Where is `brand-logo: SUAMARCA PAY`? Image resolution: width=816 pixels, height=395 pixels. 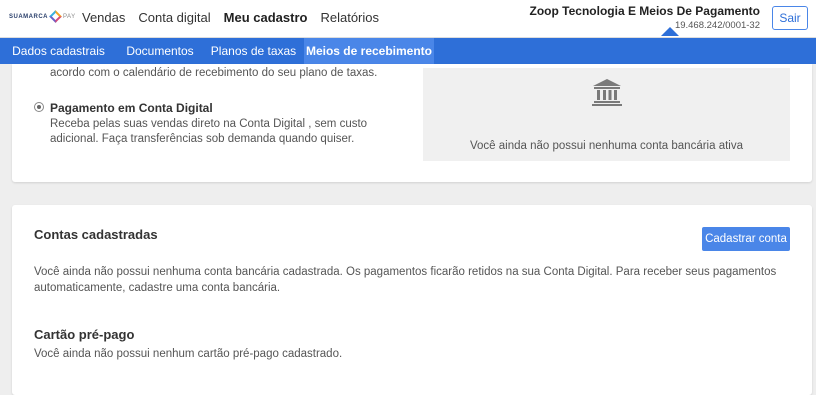 brand-logo: SUAMARCA PAY is located at coordinates (42, 16).